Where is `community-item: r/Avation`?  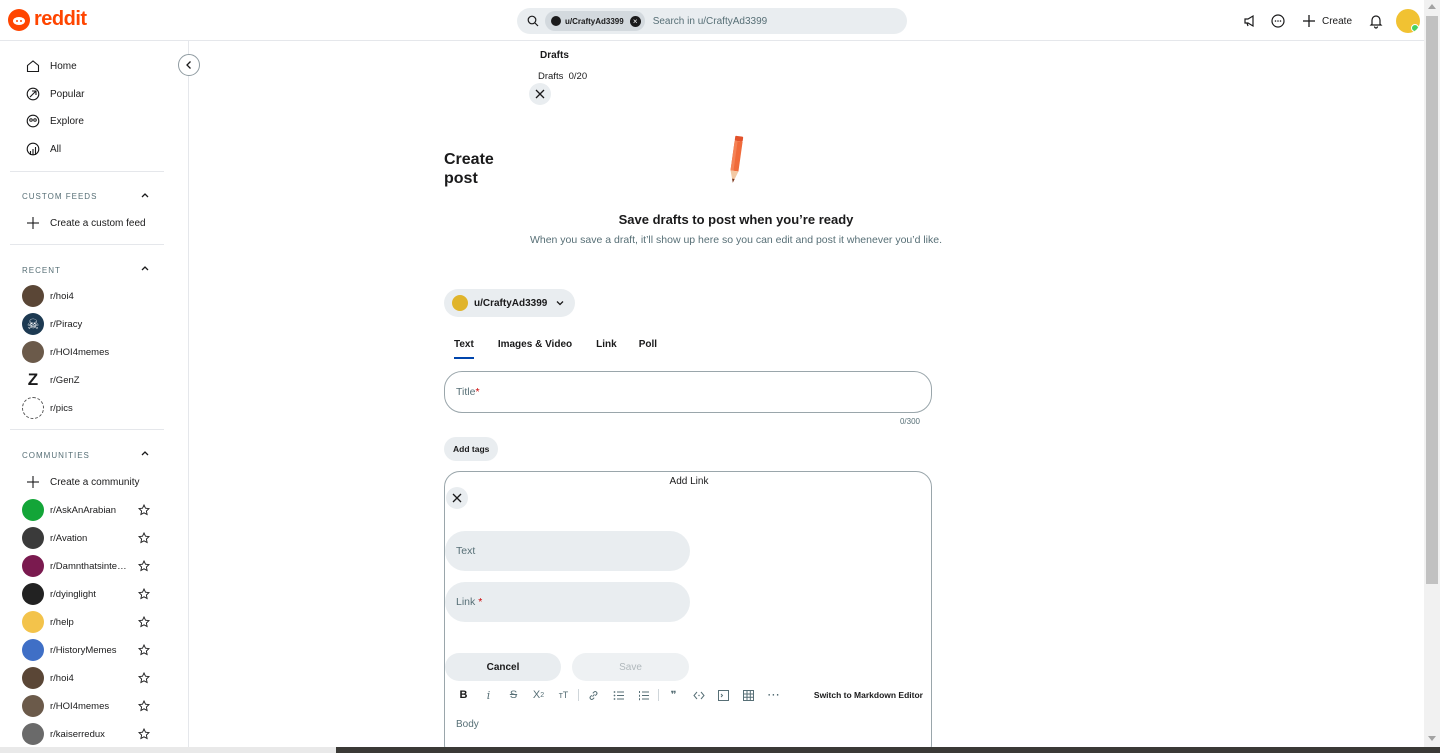 community-item: r/Avation is located at coordinates (87, 538).